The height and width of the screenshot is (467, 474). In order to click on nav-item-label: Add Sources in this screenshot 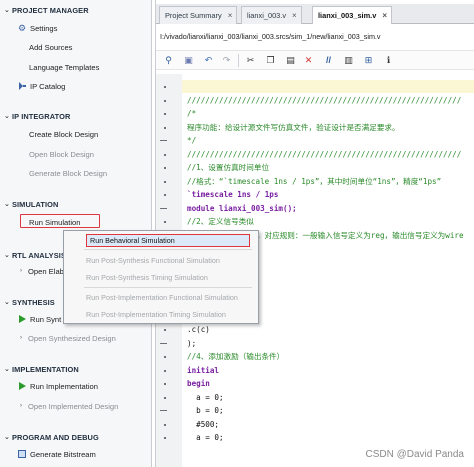, I will do `click(51, 47)`.